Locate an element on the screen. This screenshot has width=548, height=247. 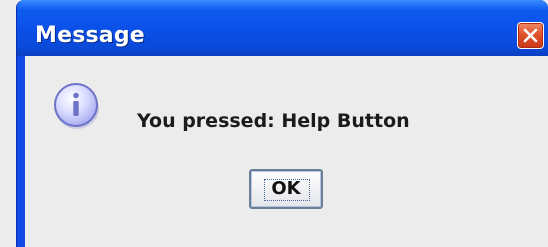
dialog-title: Message is located at coordinates (90, 35).